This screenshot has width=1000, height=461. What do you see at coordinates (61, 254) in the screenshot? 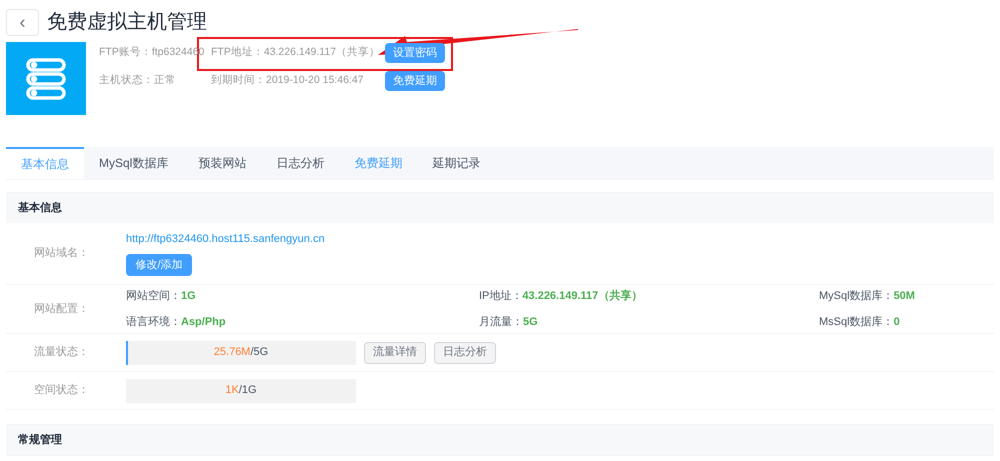
I see `field-label: 网站域名：` at bounding box center [61, 254].